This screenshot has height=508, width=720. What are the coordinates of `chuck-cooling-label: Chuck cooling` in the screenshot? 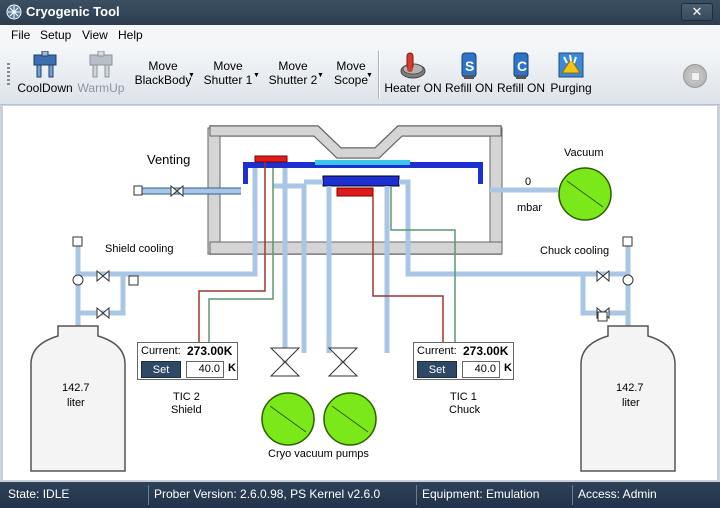 It's located at (575, 251).